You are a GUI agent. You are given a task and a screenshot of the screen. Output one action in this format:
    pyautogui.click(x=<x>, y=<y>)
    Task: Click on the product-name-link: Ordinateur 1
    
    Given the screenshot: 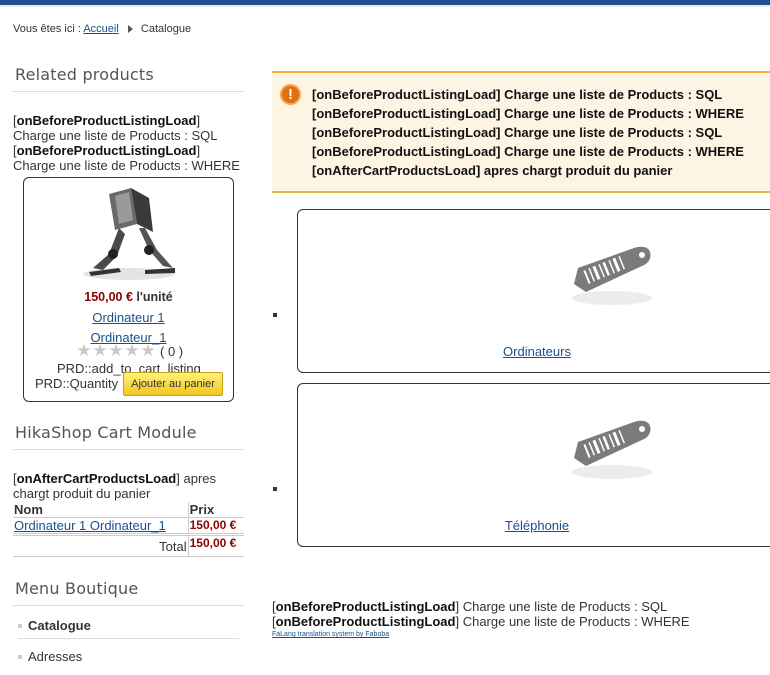 What is the action you would take?
    pyautogui.click(x=128, y=317)
    